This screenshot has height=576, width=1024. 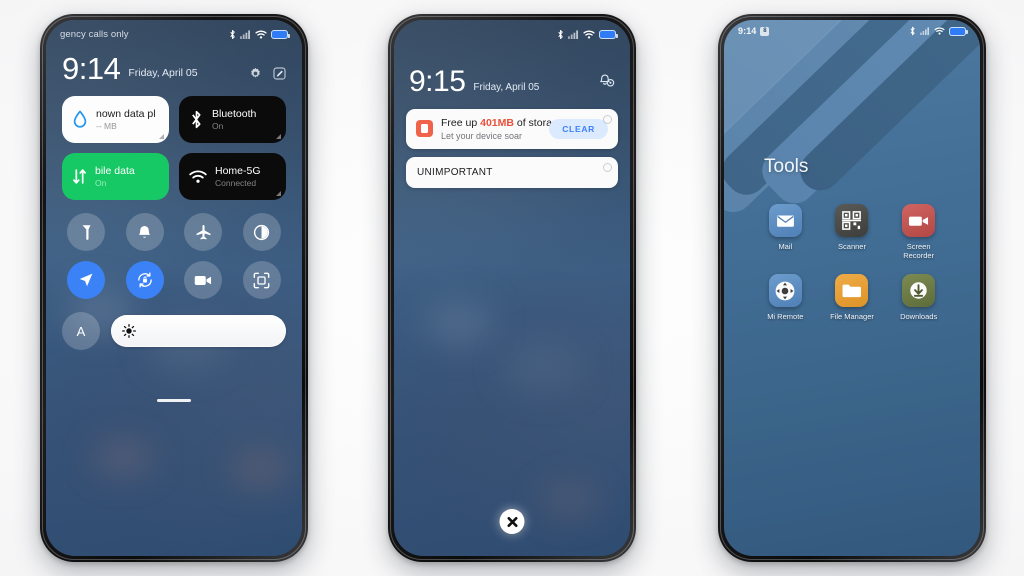 I want to click on phone1-carrier-group: gency calls only, so click(x=94, y=34).